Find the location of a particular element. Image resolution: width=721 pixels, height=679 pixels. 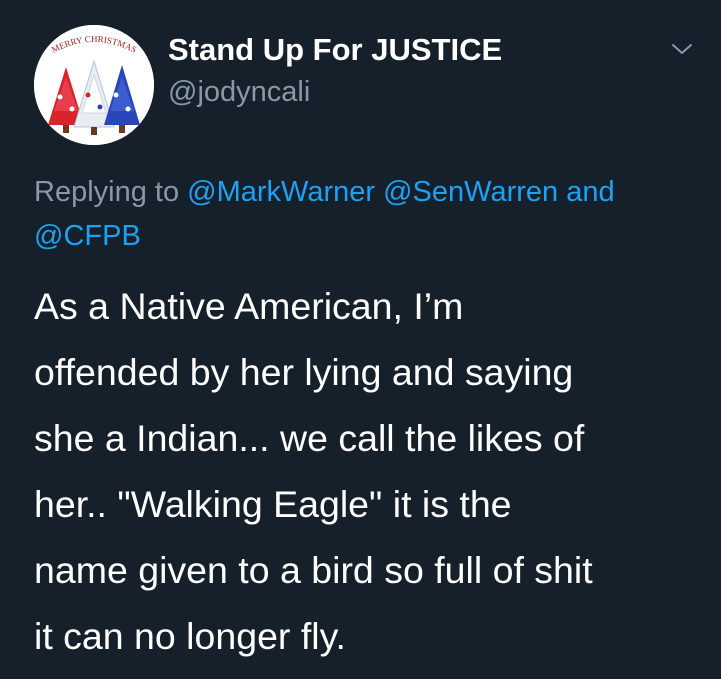

chevron-down-icon is located at coordinates (682, 49).